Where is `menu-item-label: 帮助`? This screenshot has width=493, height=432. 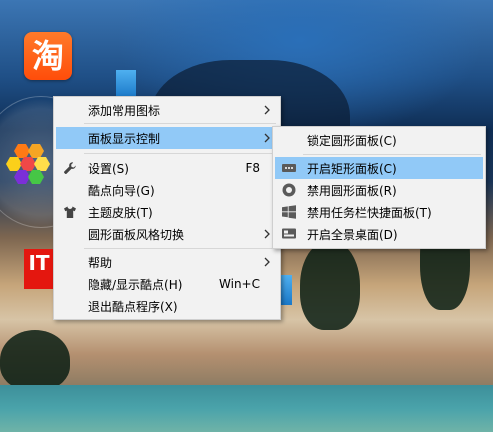
menu-item-label: 帮助 is located at coordinates (100, 262).